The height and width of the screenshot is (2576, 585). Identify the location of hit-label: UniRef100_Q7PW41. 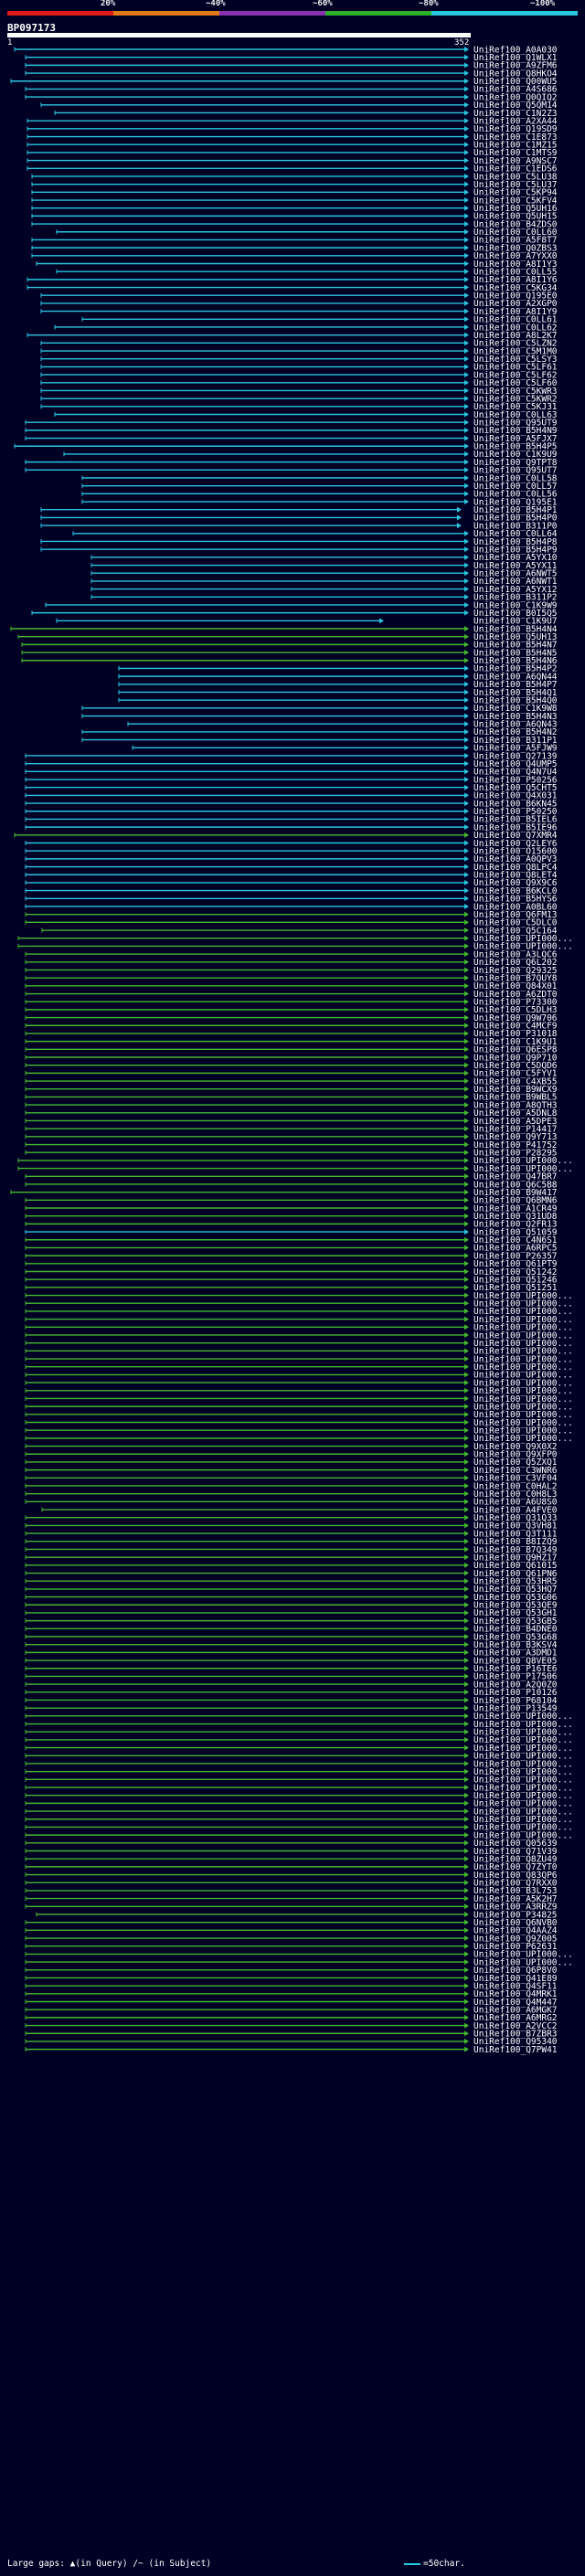
(515, 2050).